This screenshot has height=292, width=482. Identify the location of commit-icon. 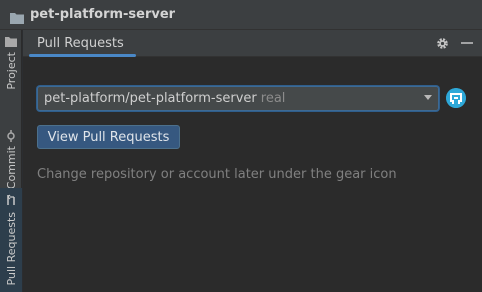
(11, 136).